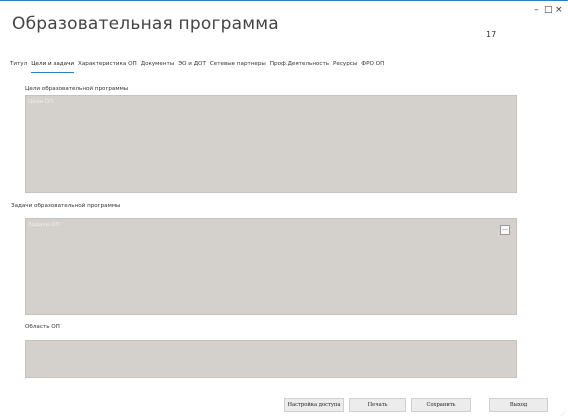 The image size is (568, 419). I want to click on tab-fro-op: ФРО ОП, so click(372, 66).